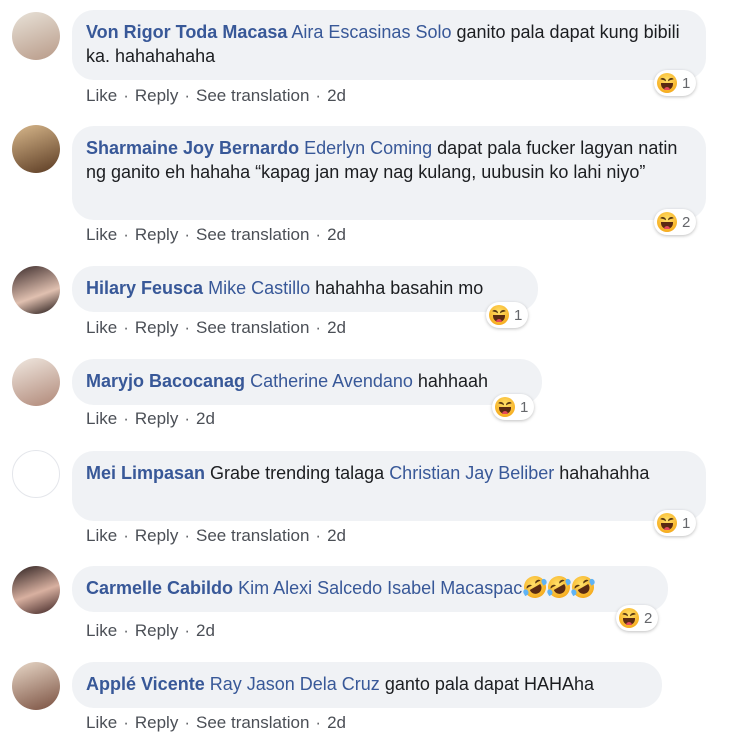  Describe the element at coordinates (192, 148) in the screenshot. I see `comment-author: Sharmaine Joy Bernardo` at that location.